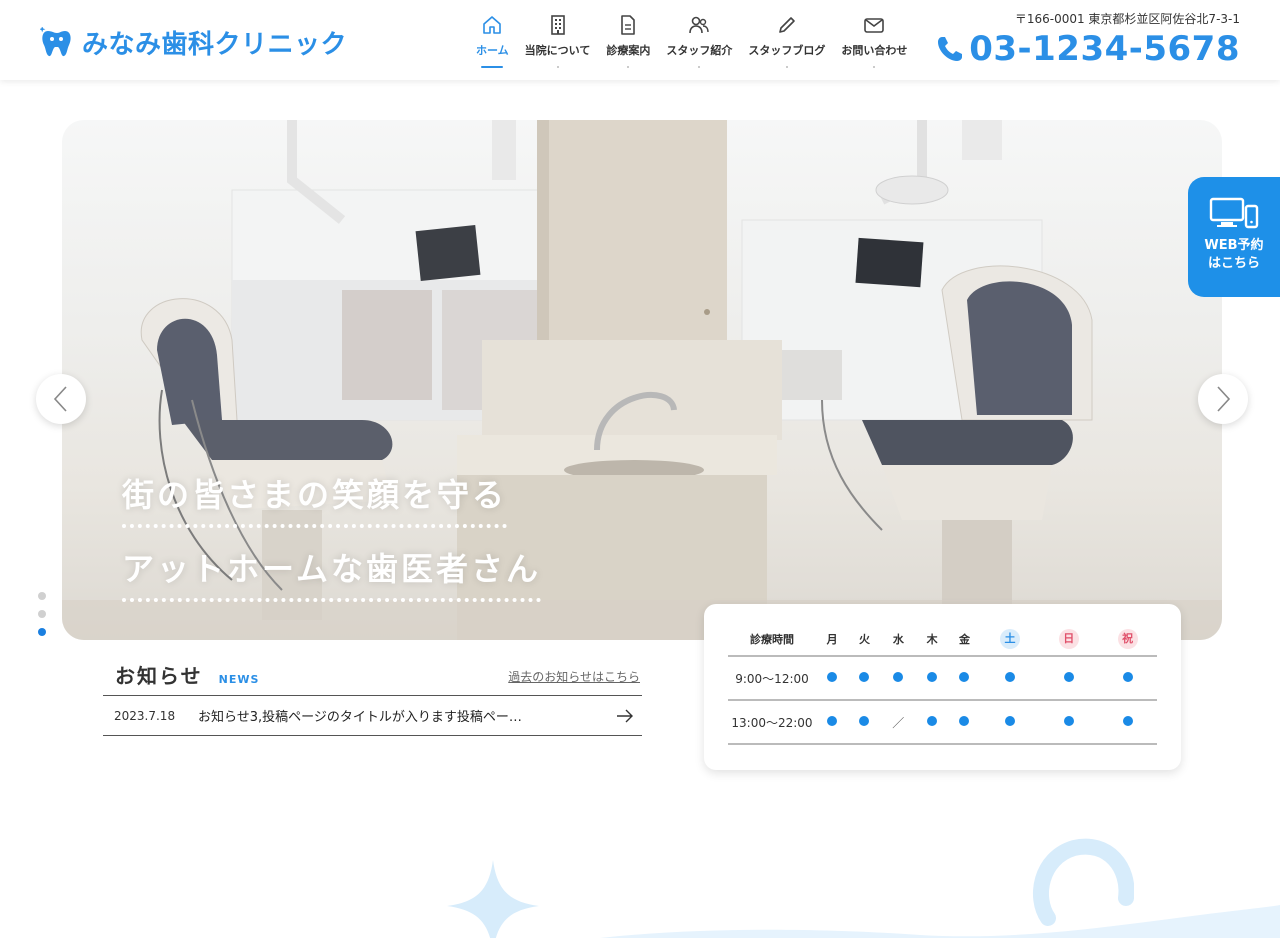  I want to click on day-fri: 金, so click(964, 639).